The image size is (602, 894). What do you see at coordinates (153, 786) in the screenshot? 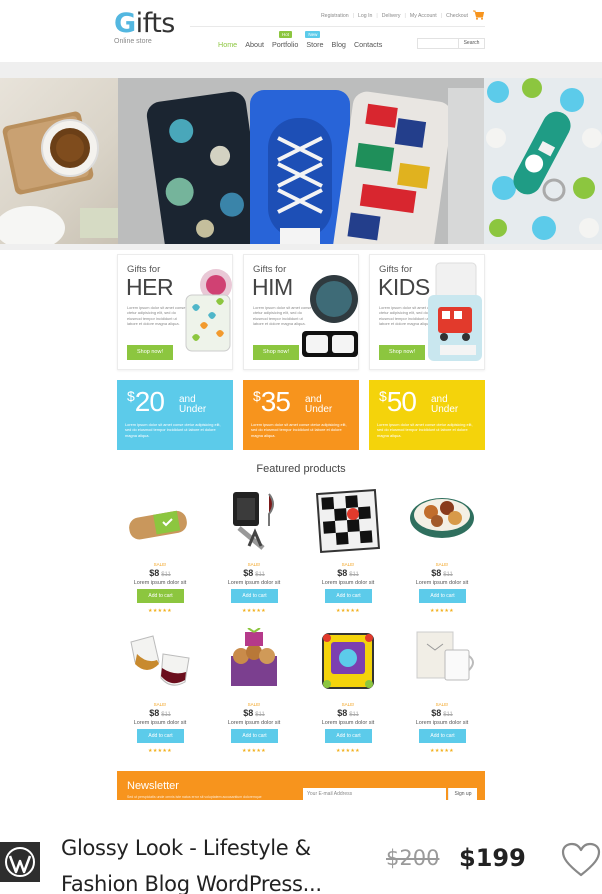
I see `newsletter-title: Newsletter` at bounding box center [153, 786].